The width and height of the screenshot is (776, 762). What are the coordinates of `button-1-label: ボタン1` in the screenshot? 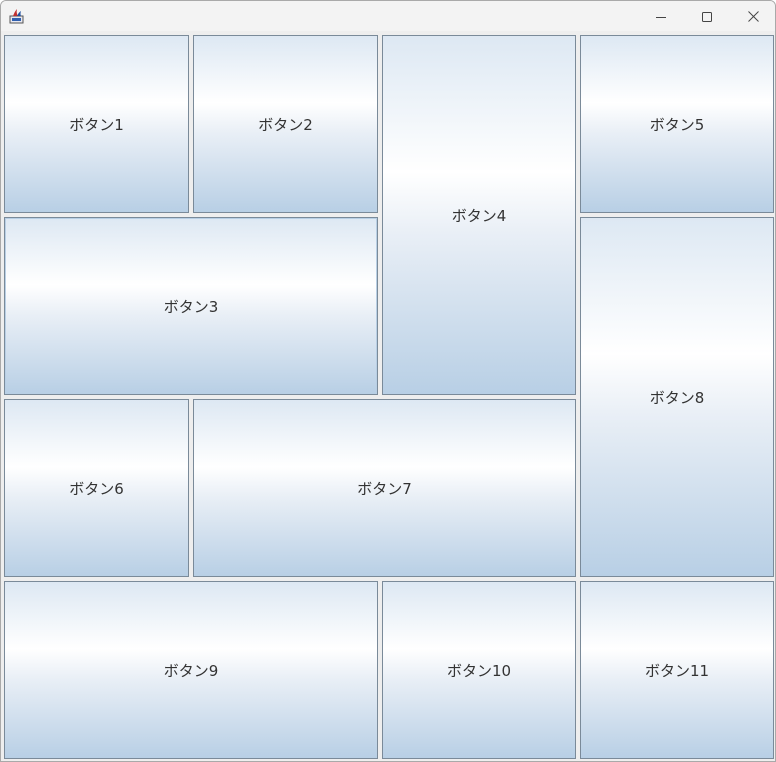 It's located at (96, 124).